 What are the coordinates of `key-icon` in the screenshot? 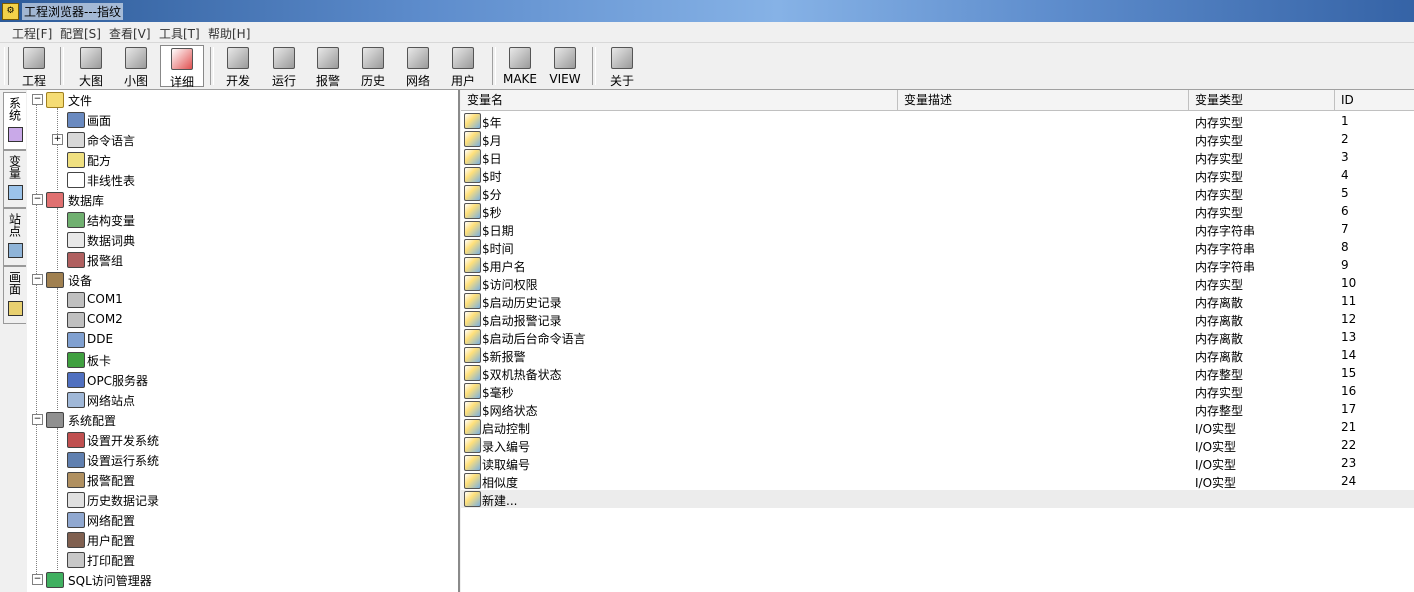 It's located at (463, 58).